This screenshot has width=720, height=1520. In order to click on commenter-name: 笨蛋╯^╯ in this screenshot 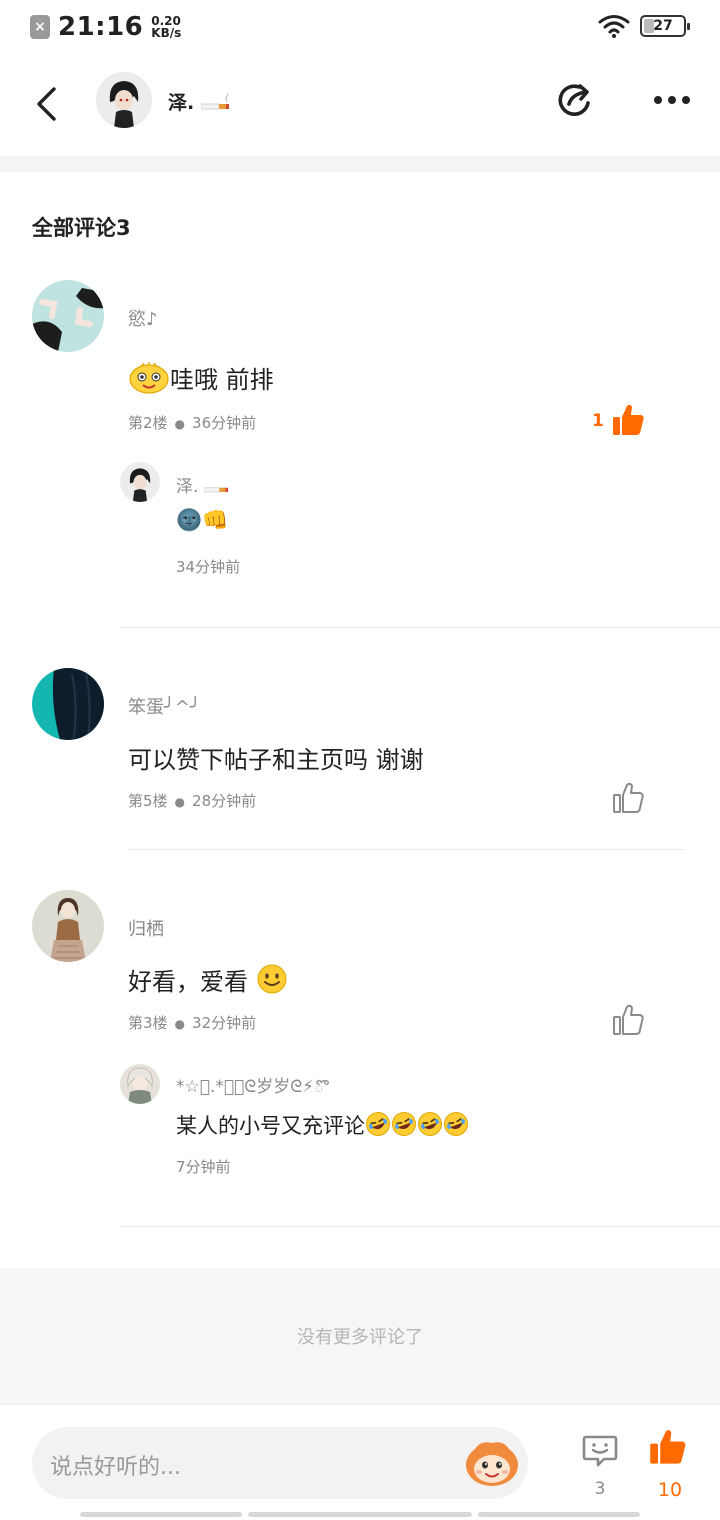, I will do `click(164, 706)`.